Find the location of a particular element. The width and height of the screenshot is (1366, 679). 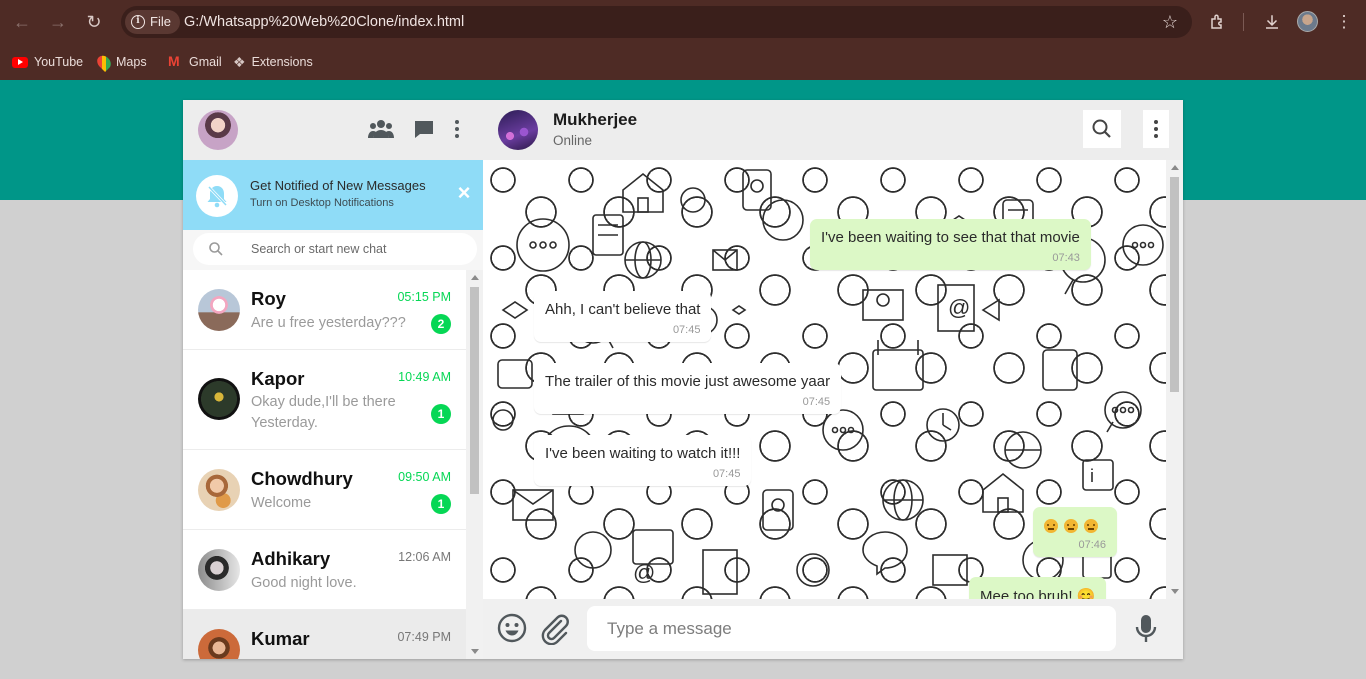

site-info-label: File is located at coordinates (160, 21).